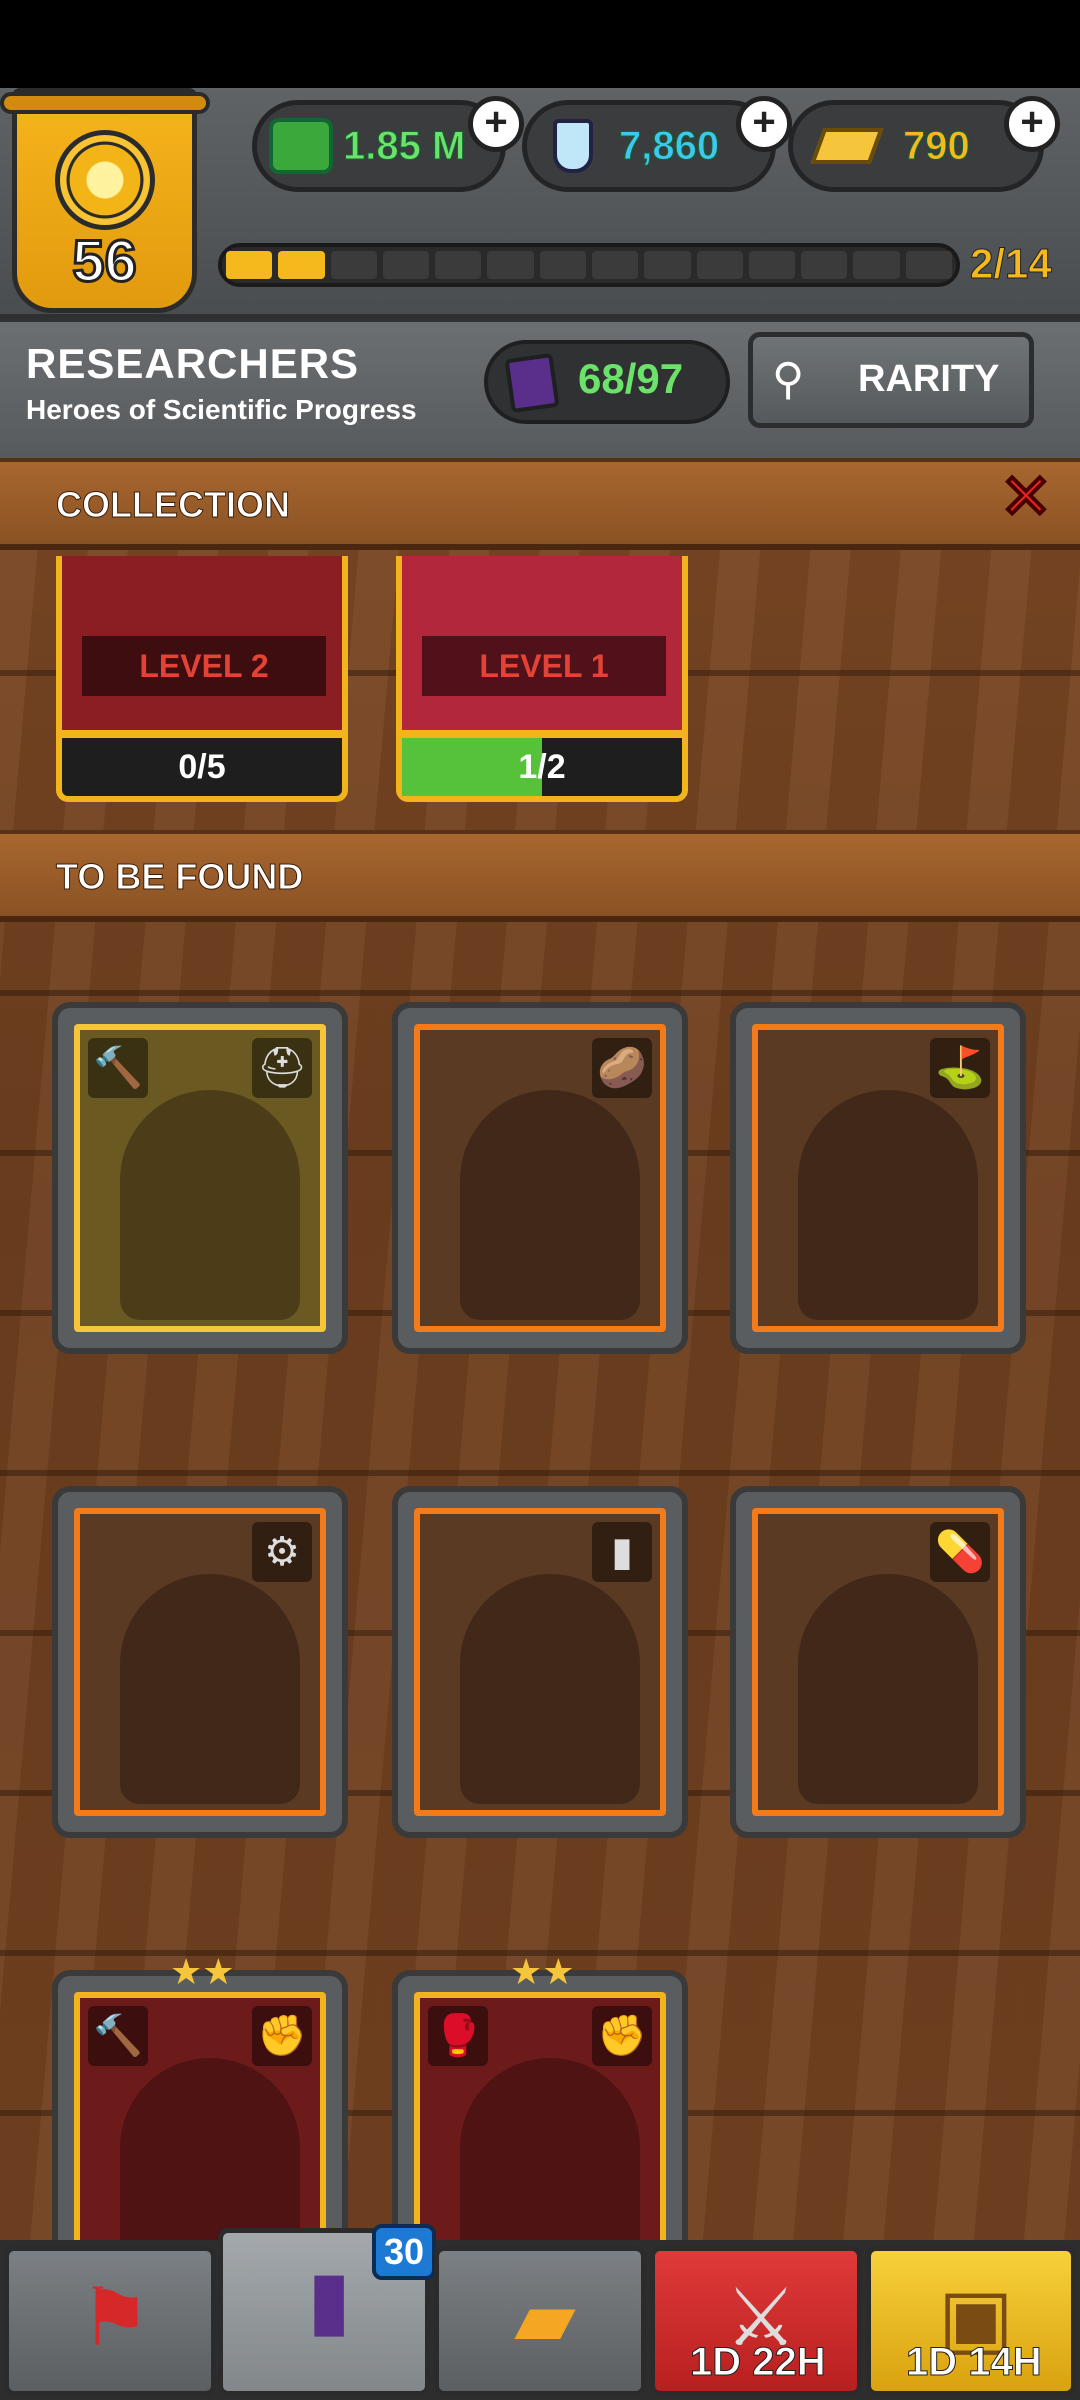  I want to click on unfound-card: ▮, so click(540, 1662).